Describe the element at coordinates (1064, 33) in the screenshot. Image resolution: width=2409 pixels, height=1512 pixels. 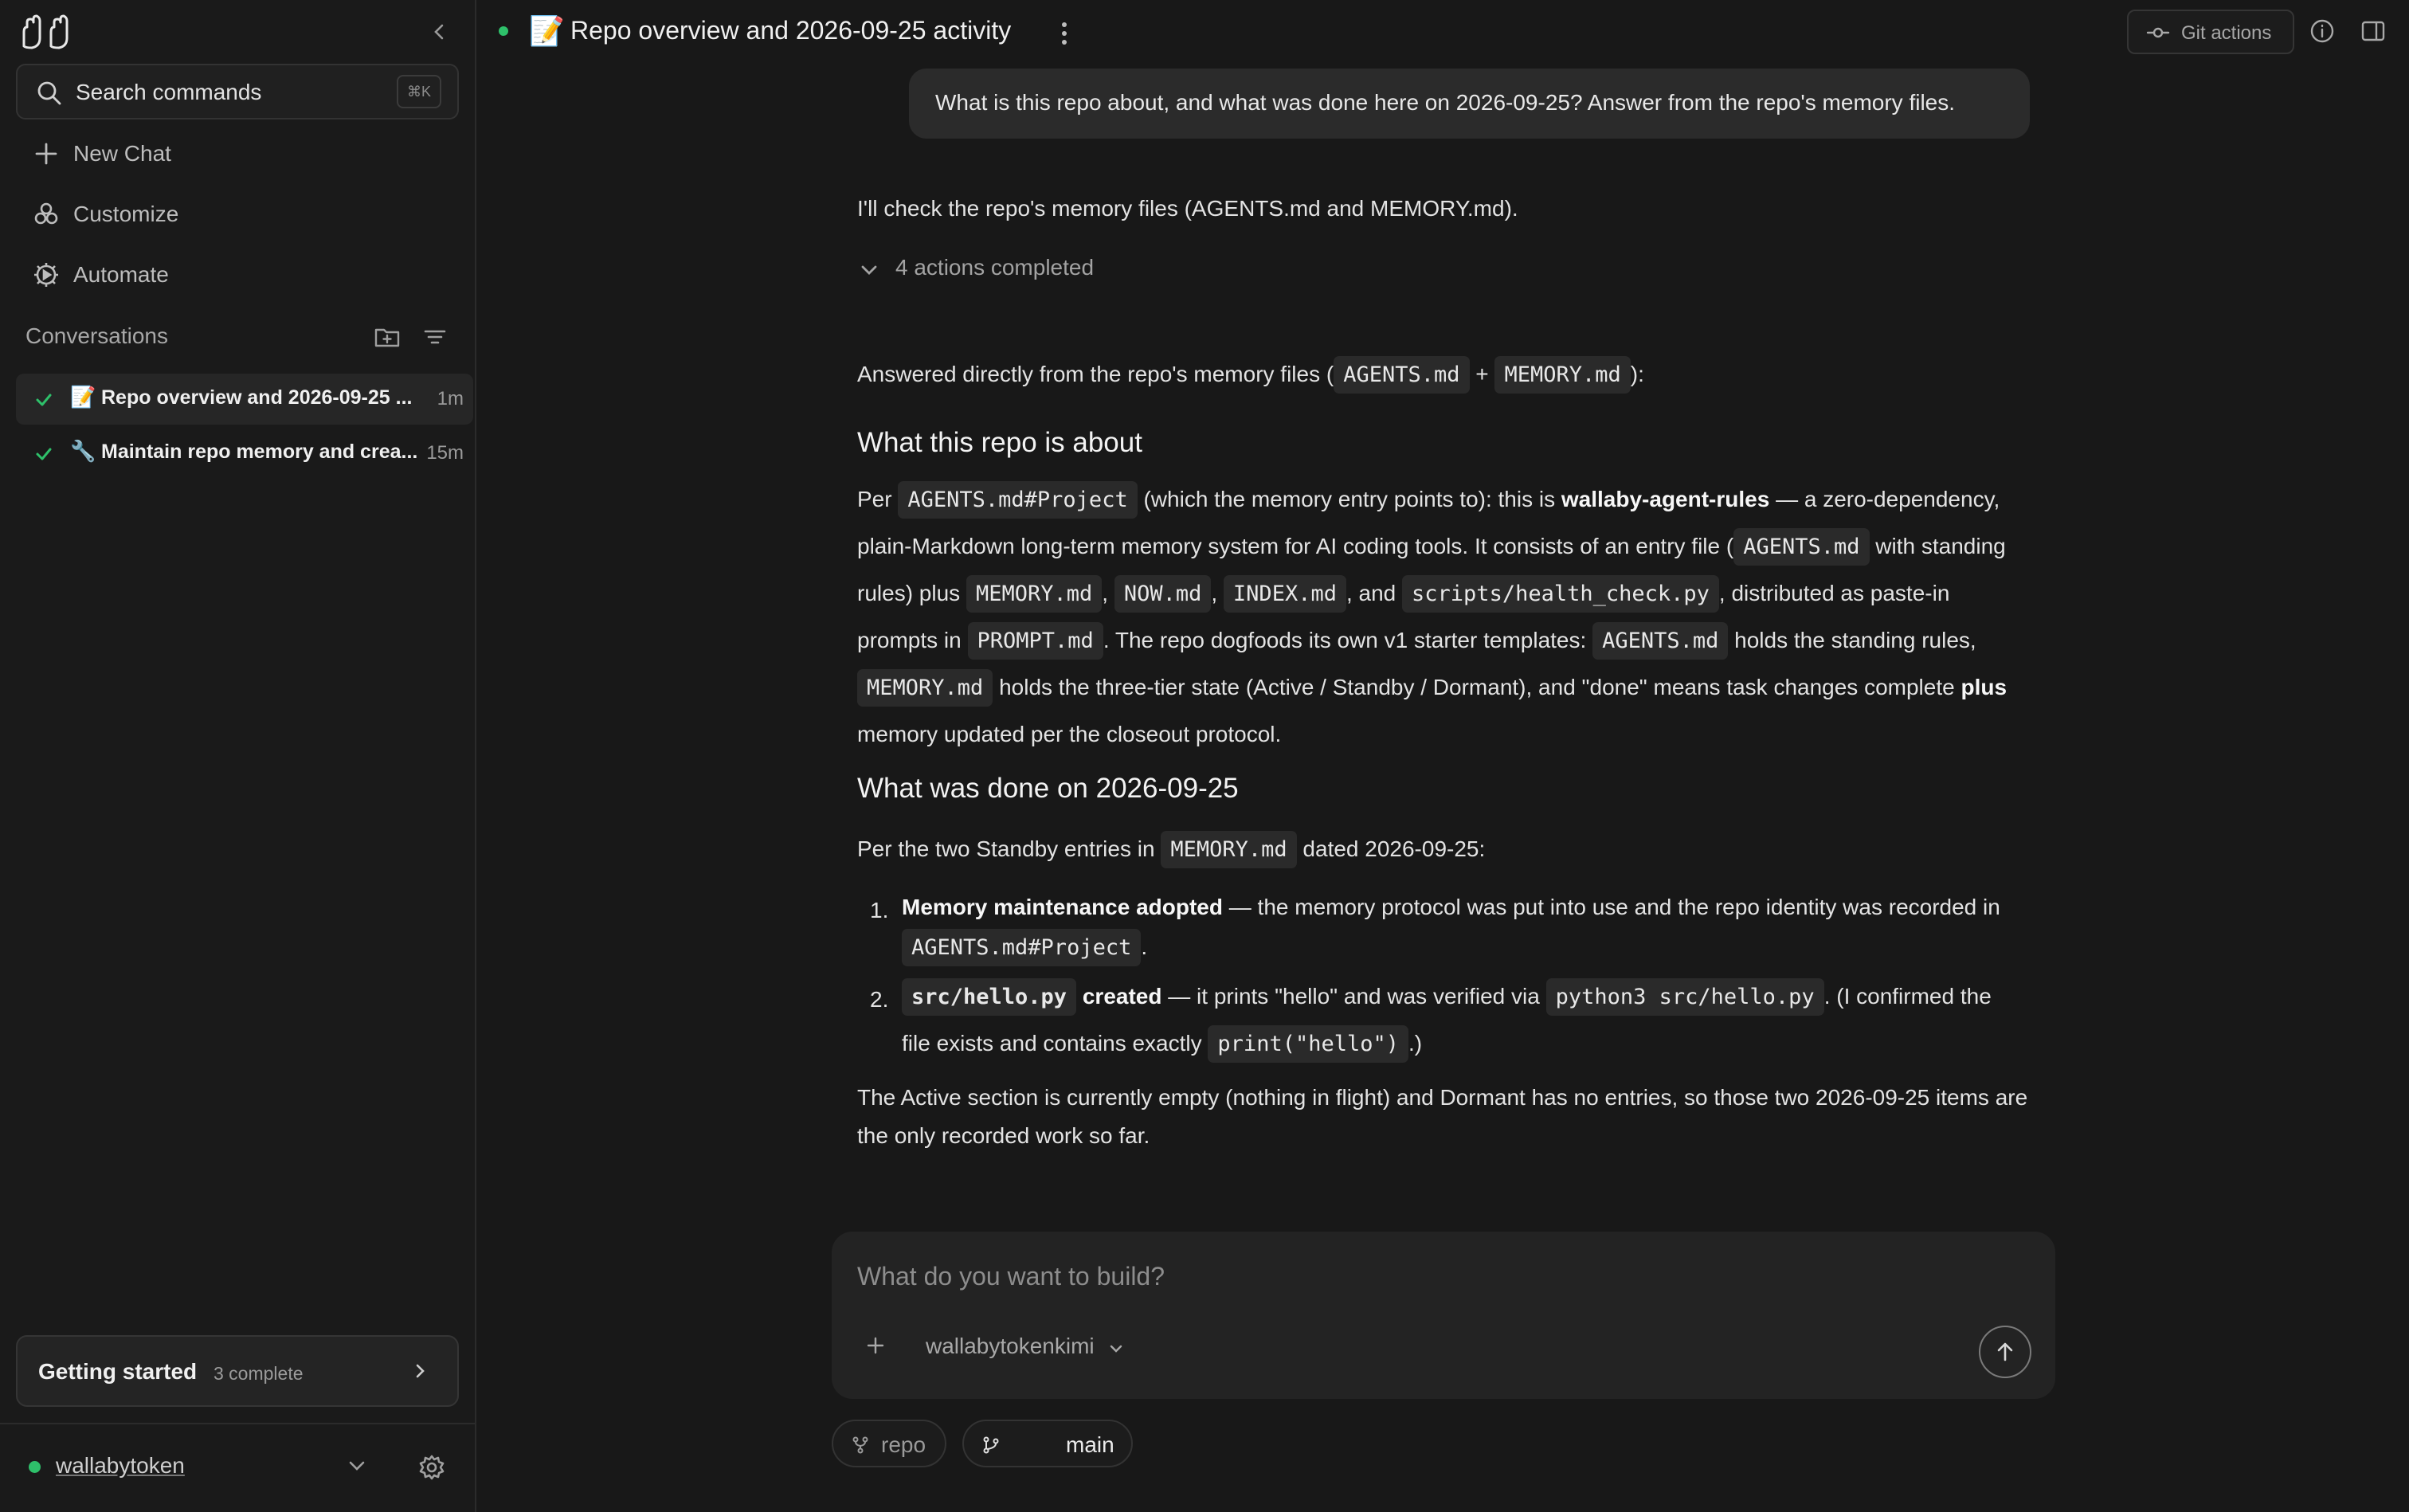
I see `more-options-icon` at that location.